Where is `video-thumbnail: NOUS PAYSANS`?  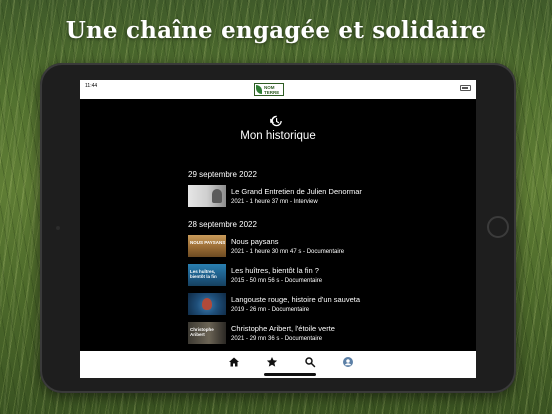
video-thumbnail: NOUS PAYSANS is located at coordinates (207, 246).